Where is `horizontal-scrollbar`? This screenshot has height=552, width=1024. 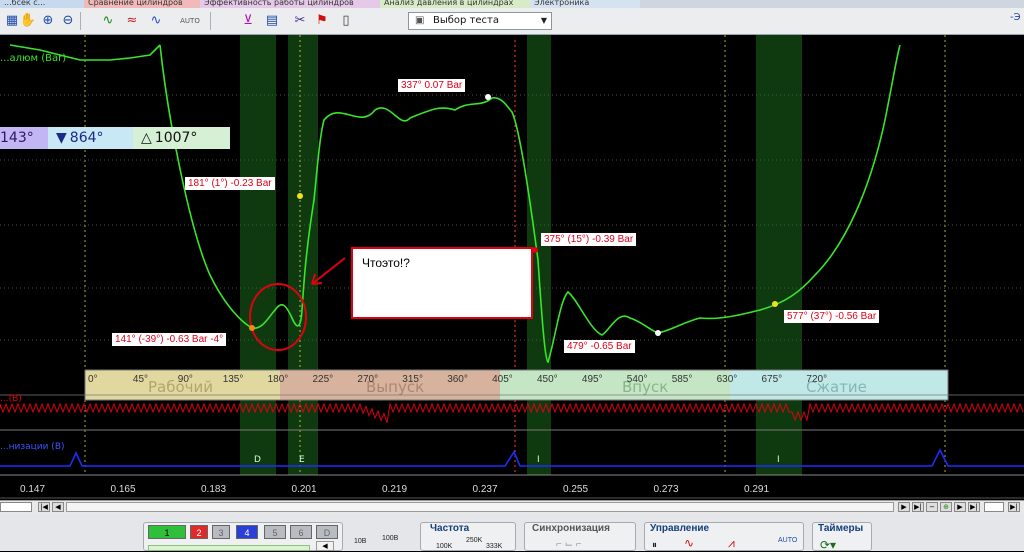
horizontal-scrollbar is located at coordinates (480, 507).